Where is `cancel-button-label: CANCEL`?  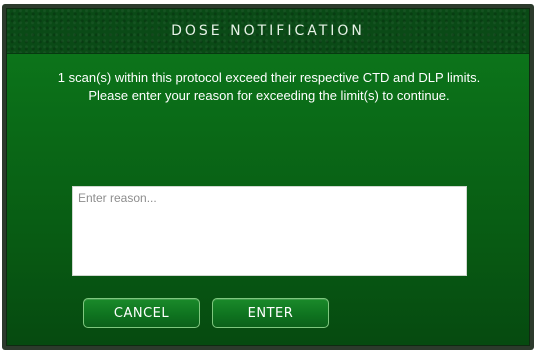 cancel-button-label: CANCEL is located at coordinates (141, 313).